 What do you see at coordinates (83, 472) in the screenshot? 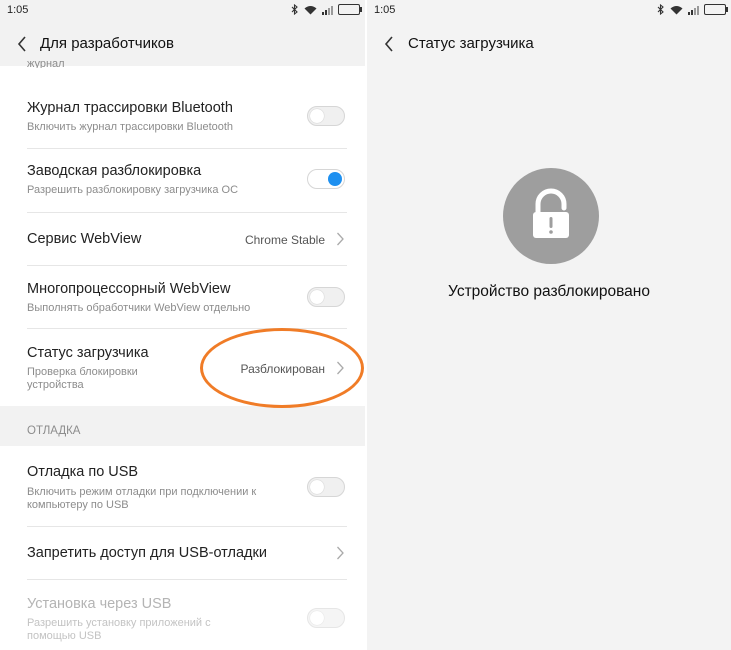
I see `item-title: Отладка по USB` at bounding box center [83, 472].